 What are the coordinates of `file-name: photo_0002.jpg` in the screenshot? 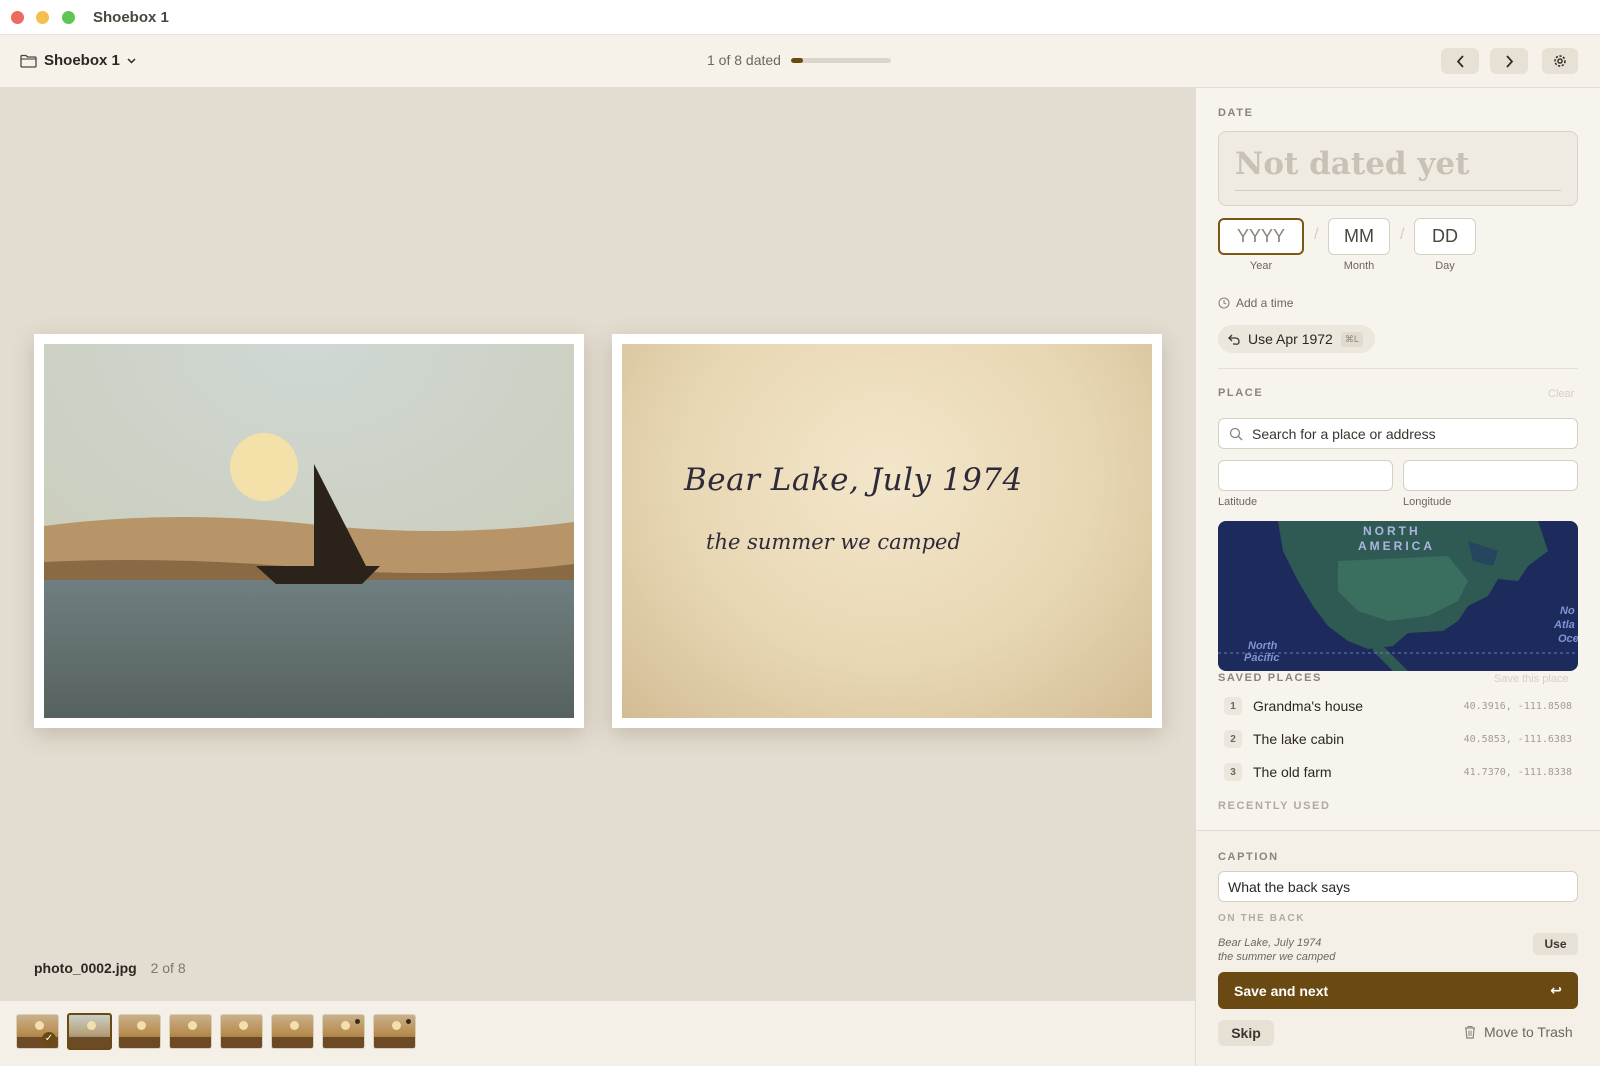 It's located at (85, 968).